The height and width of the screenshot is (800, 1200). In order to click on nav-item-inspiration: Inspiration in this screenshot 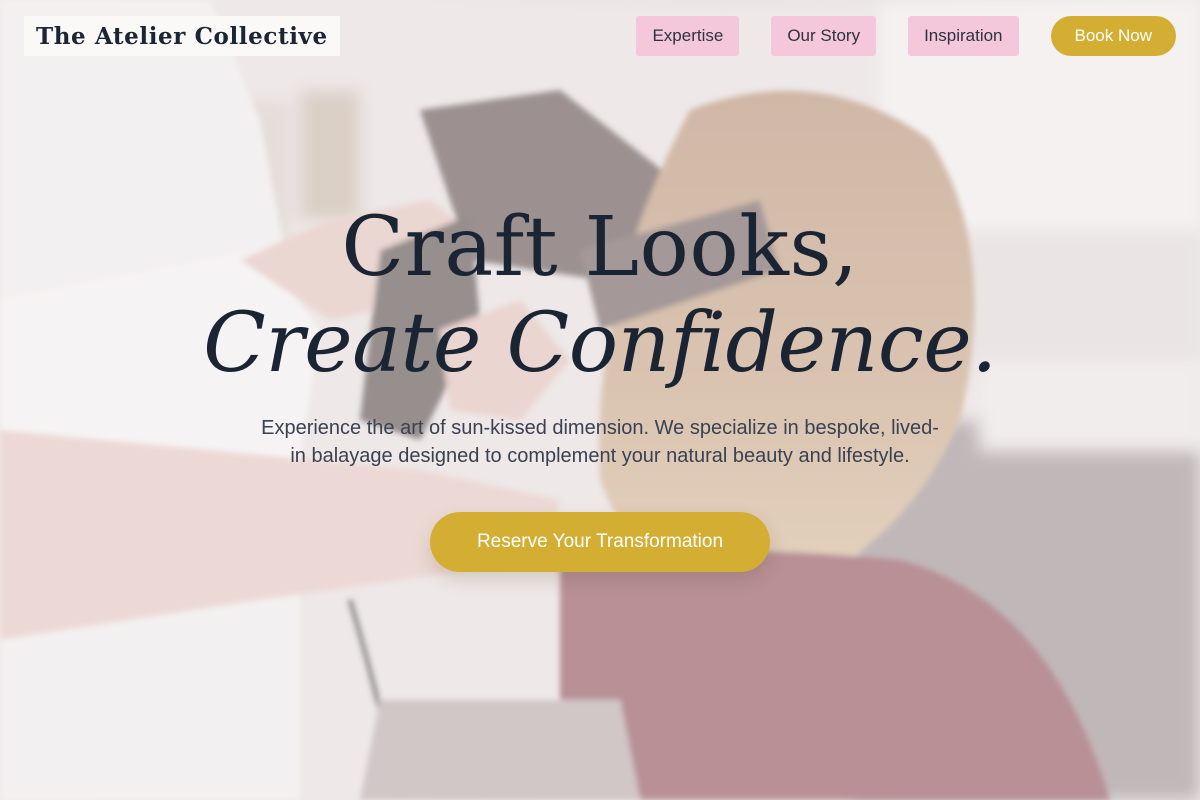, I will do `click(963, 36)`.